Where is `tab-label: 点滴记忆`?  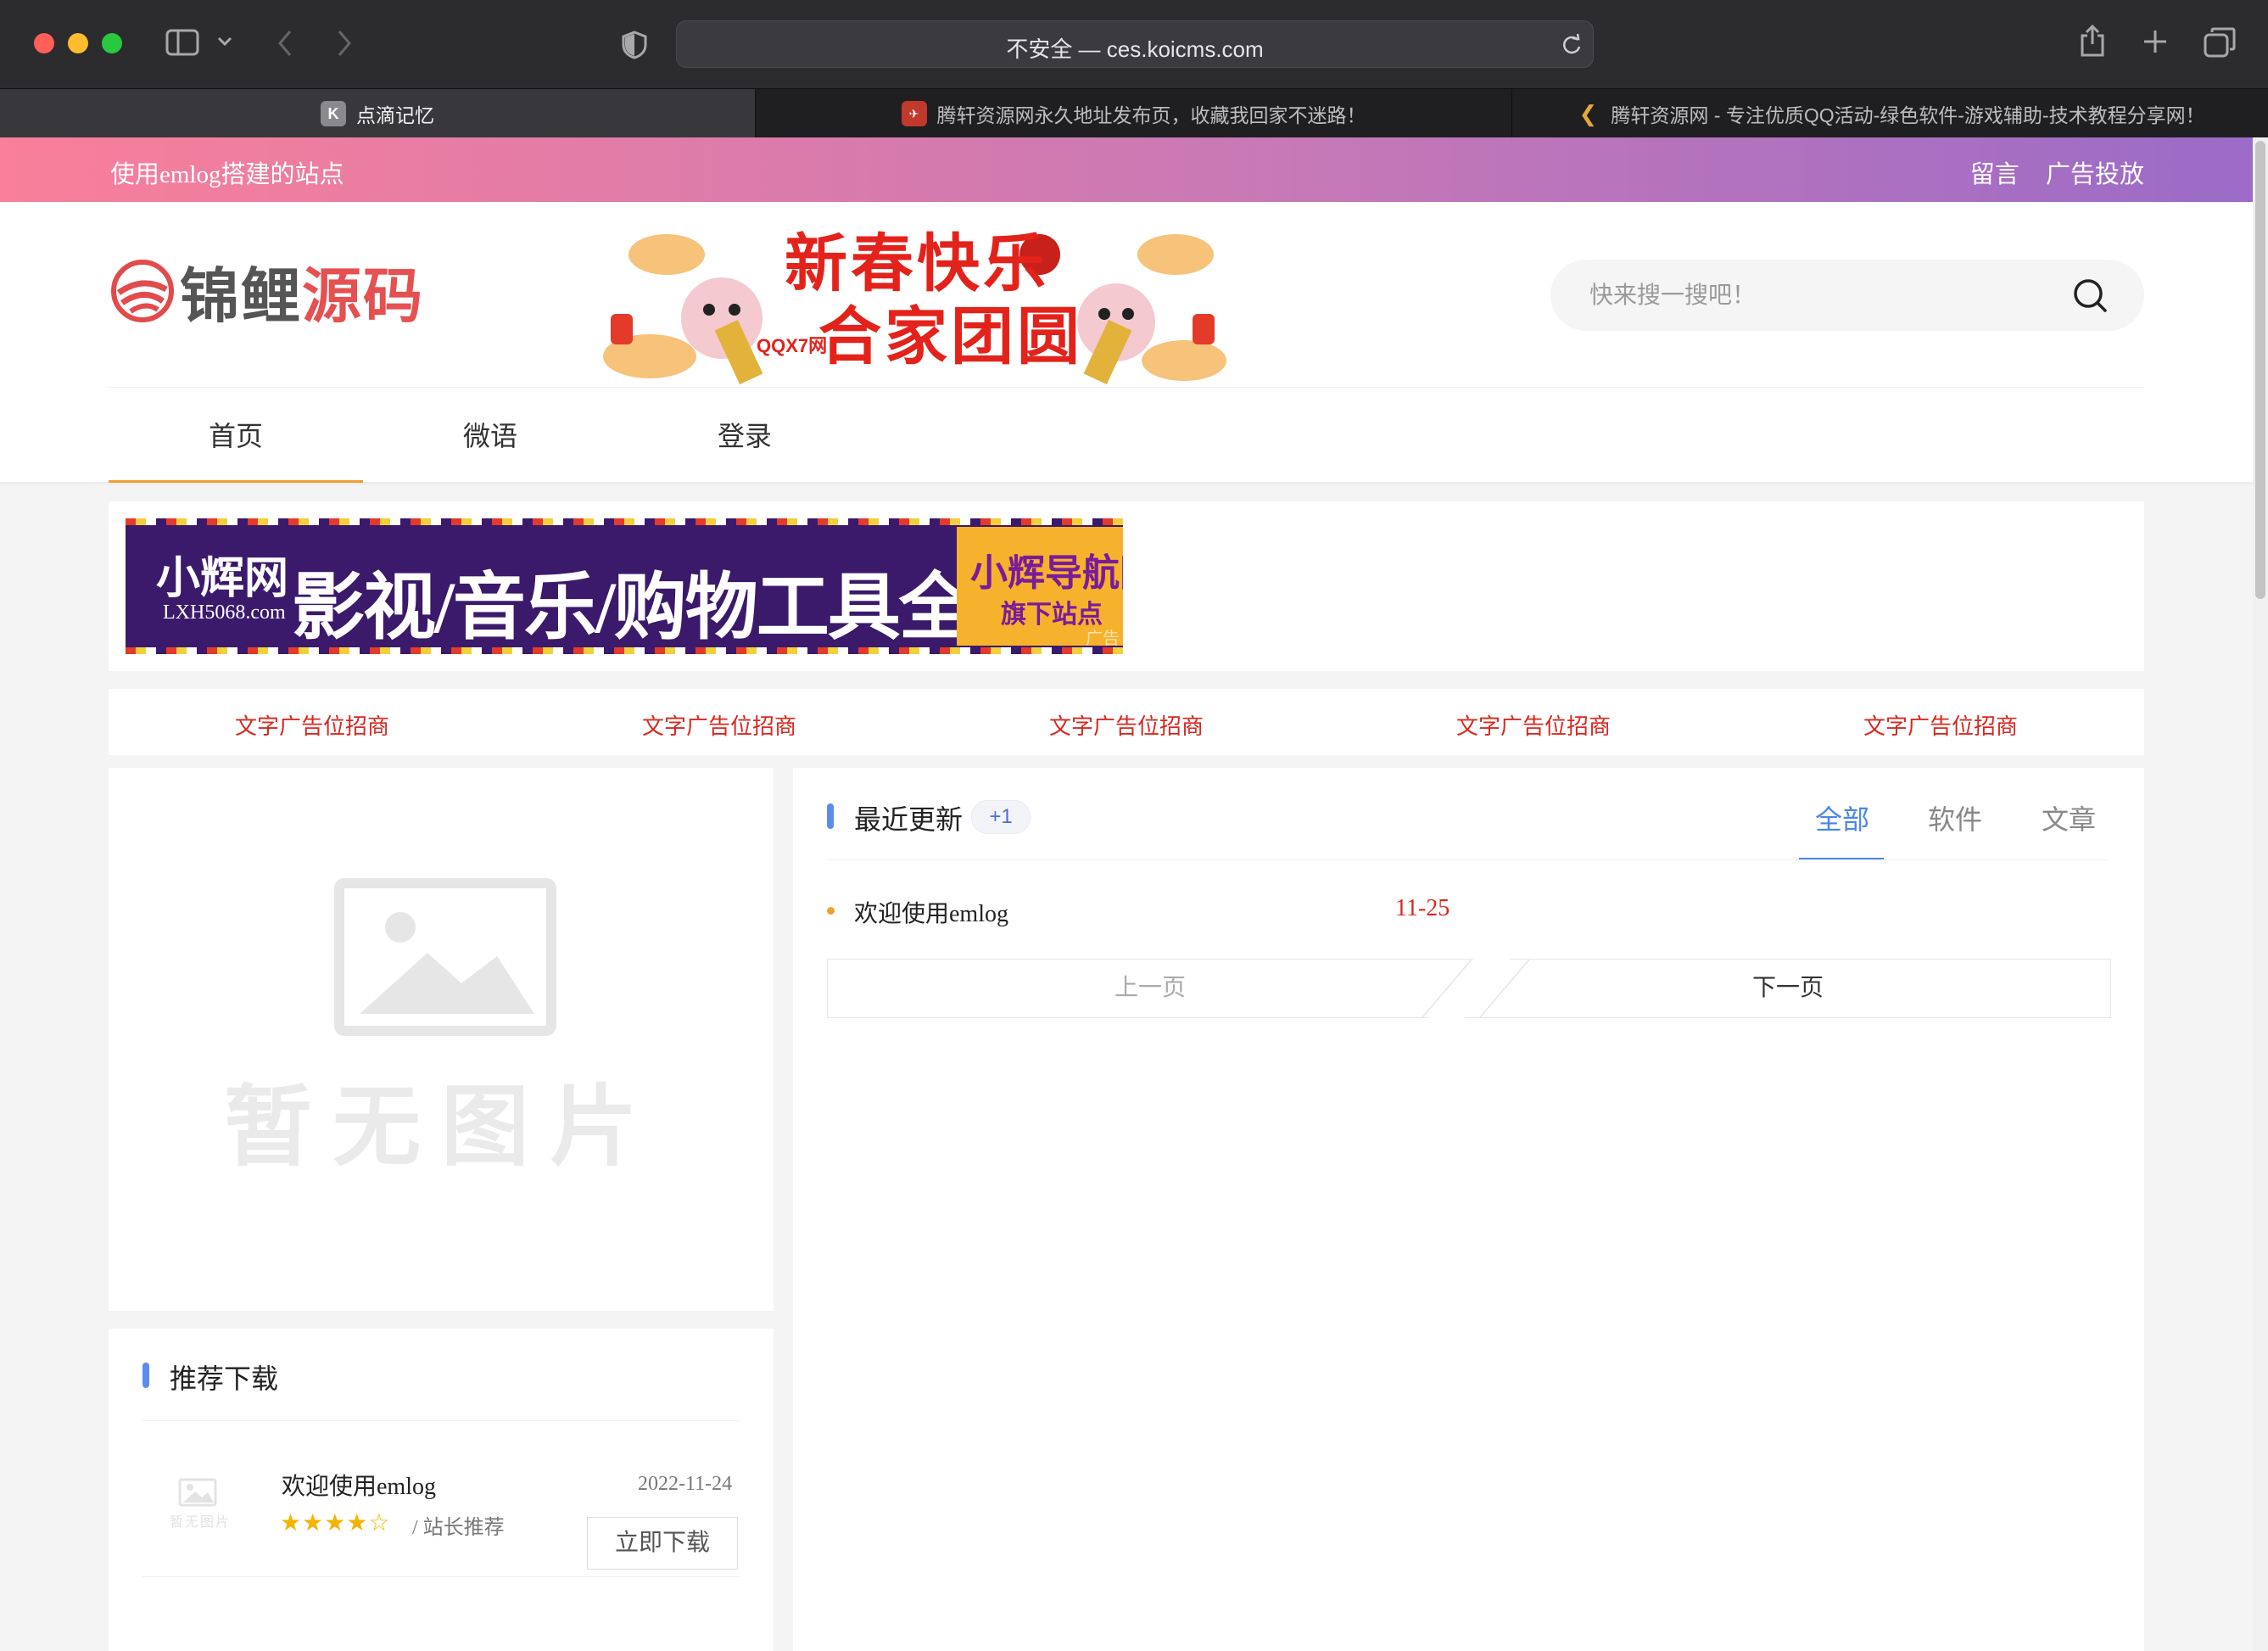 tab-label: 点滴记忆 is located at coordinates (395, 115).